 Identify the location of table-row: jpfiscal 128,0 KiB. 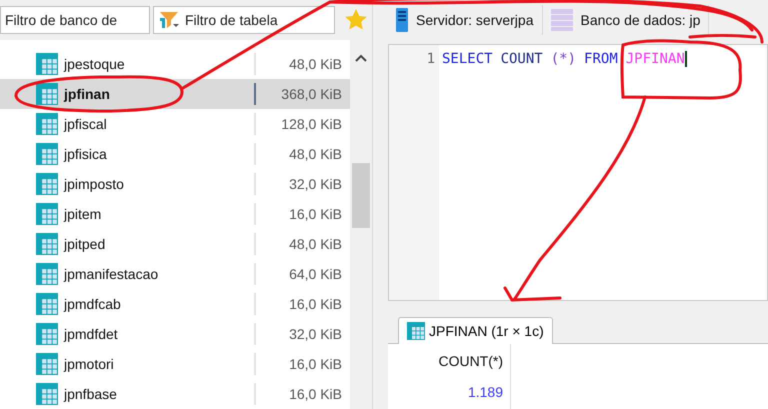
(175, 124).